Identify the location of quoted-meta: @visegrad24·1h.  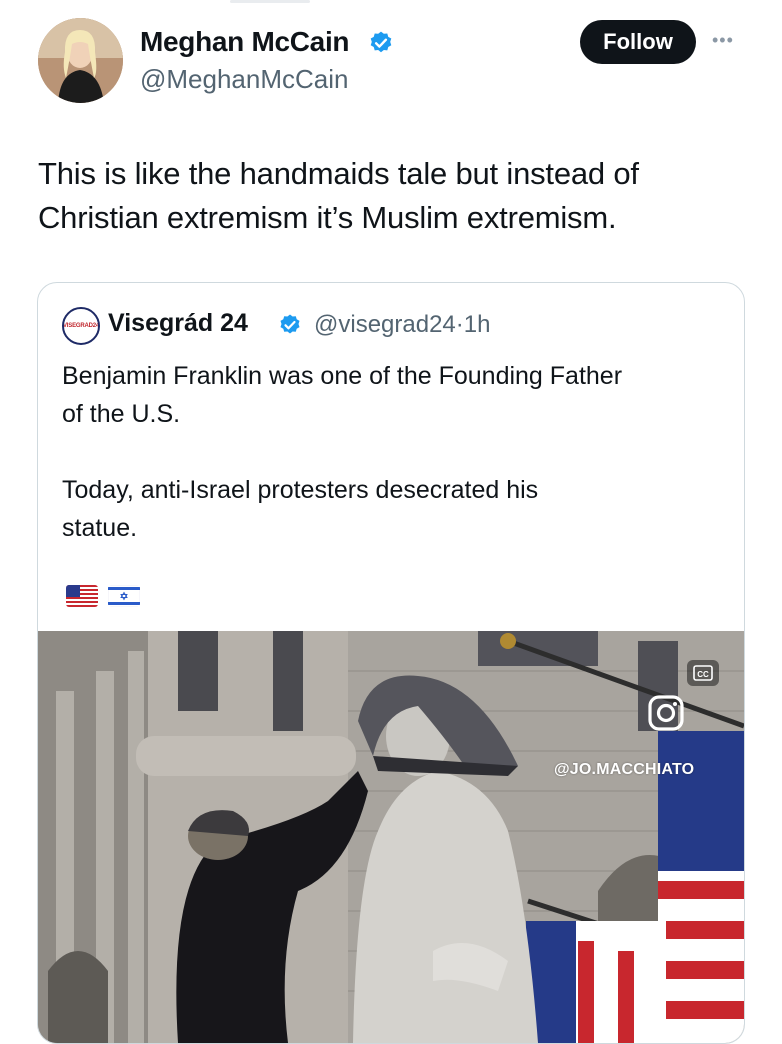
(402, 325).